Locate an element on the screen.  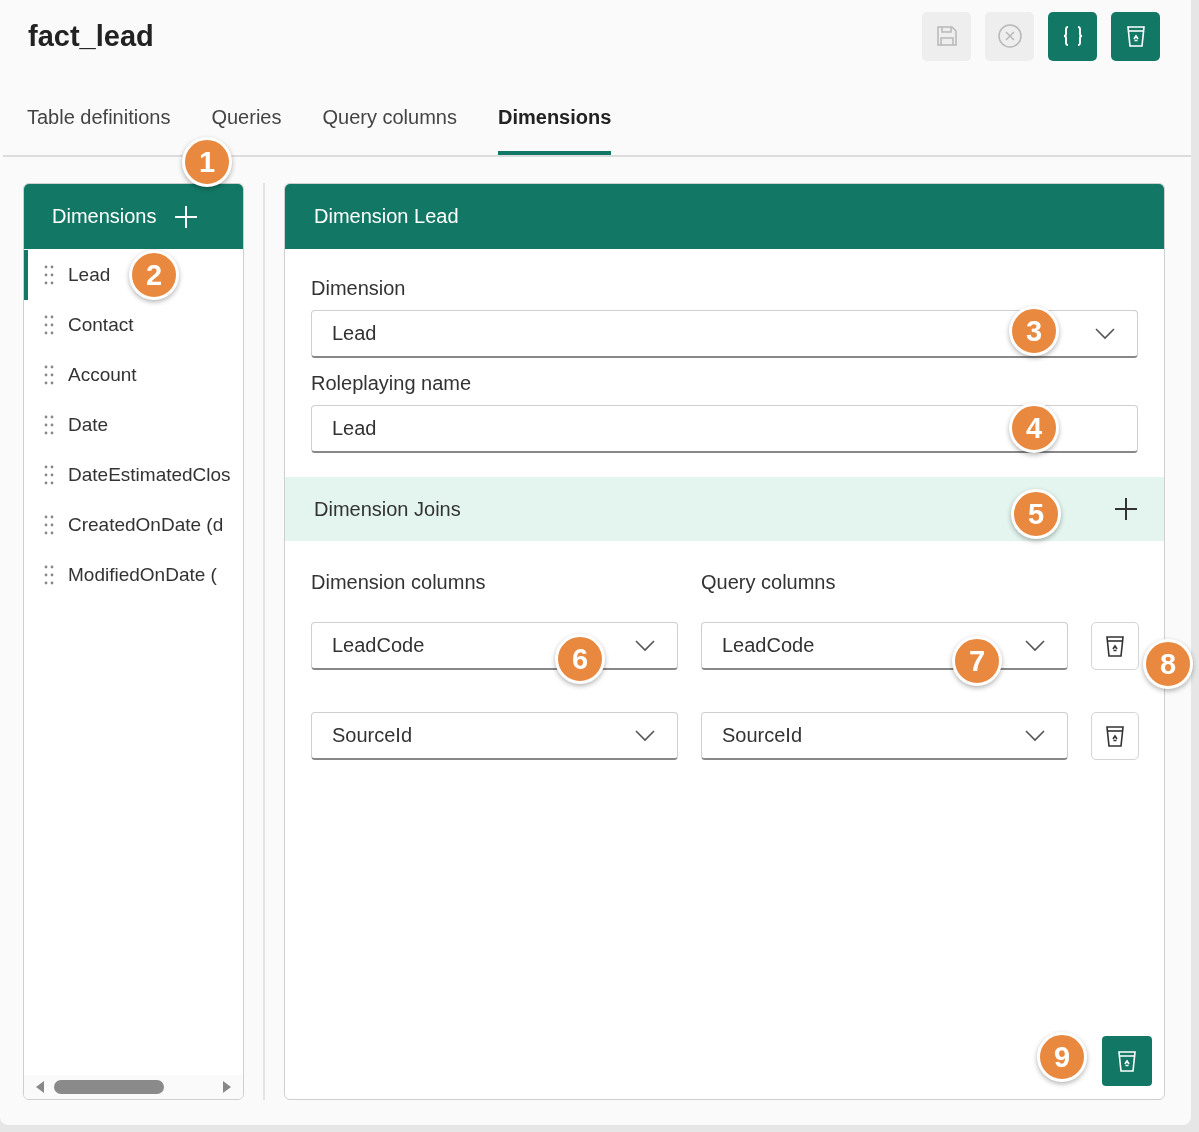
scroll-left-icon is located at coordinates (40, 1087).